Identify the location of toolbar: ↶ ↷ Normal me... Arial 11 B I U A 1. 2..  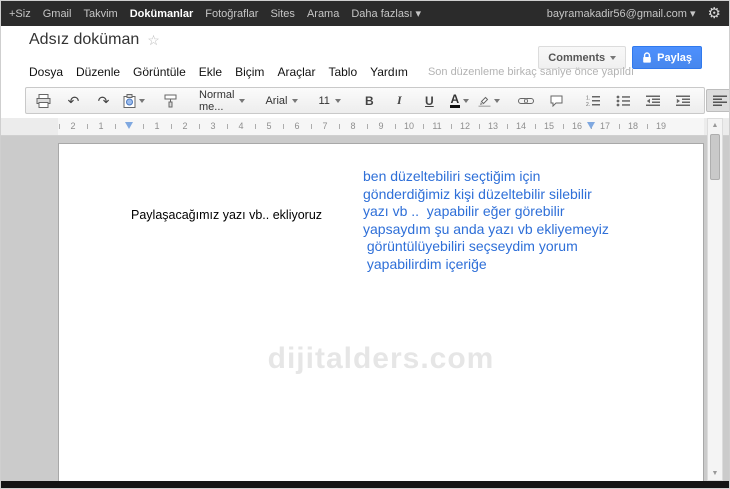
(377, 100).